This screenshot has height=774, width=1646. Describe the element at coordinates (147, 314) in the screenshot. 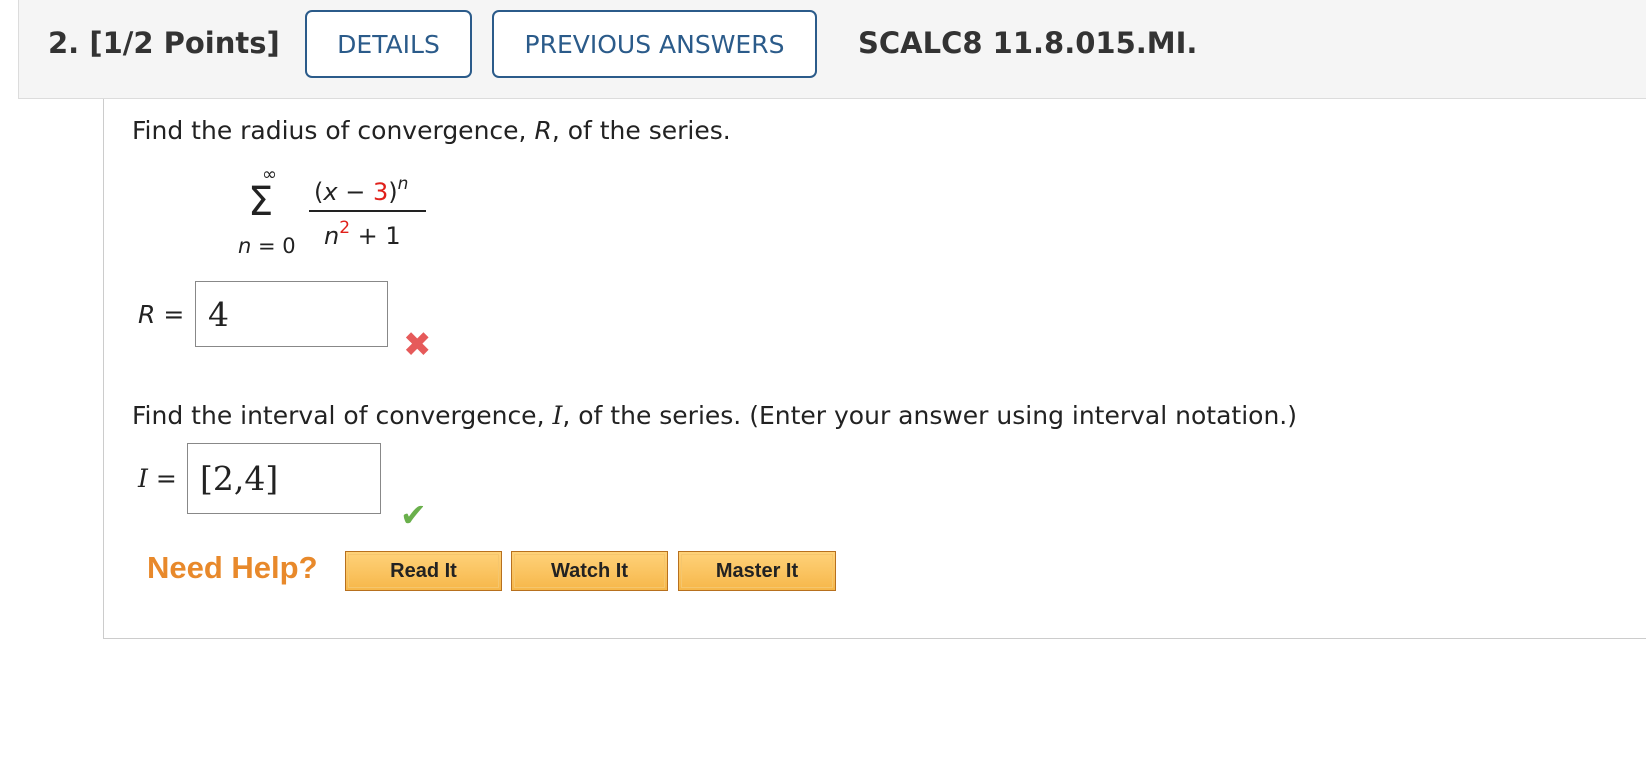

I see `radius-label-var: R` at that location.